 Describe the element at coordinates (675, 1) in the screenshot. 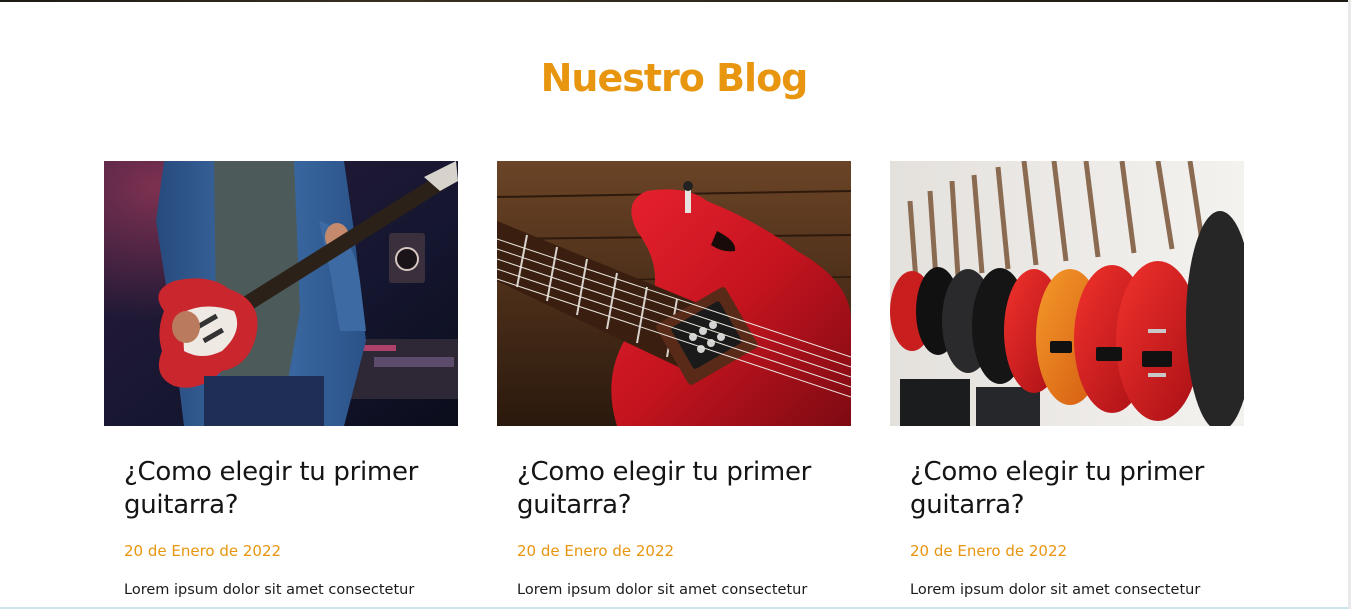

I see `top-edge-strip` at that location.